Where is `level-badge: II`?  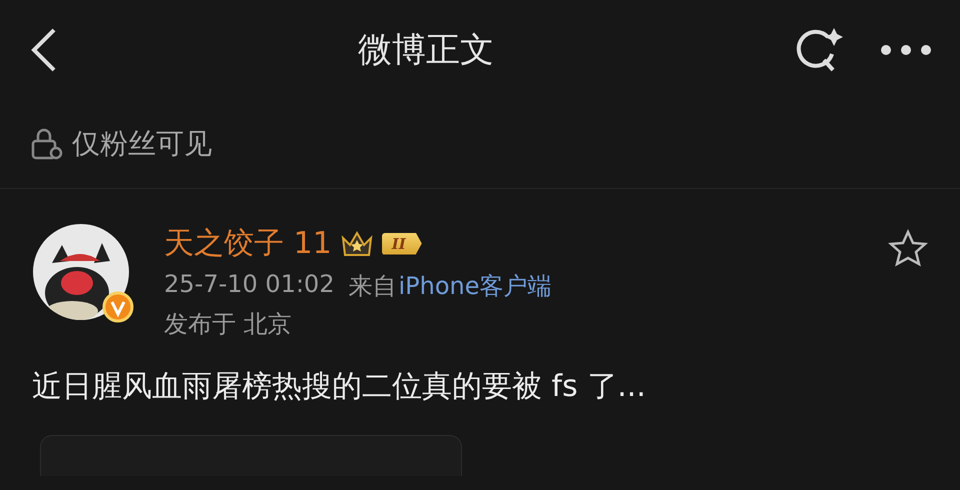 level-badge: II is located at coordinates (402, 243).